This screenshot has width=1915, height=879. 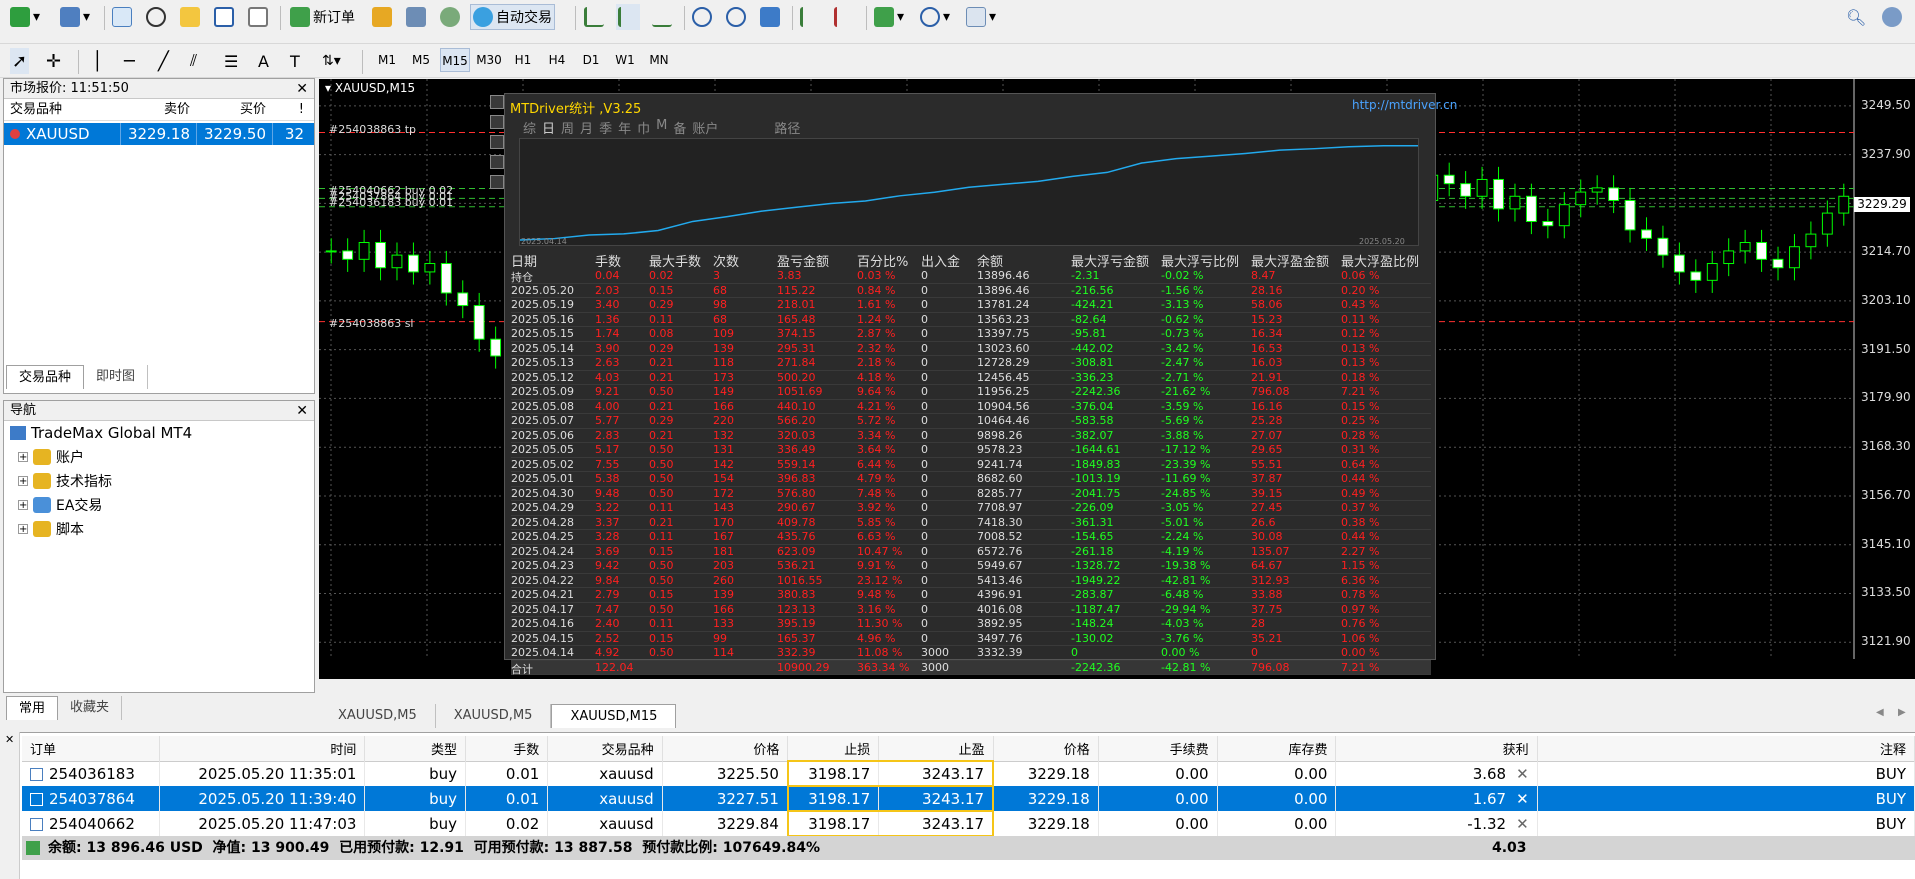 I want to click on tab-favorites: 收藏夹, so click(x=90, y=708).